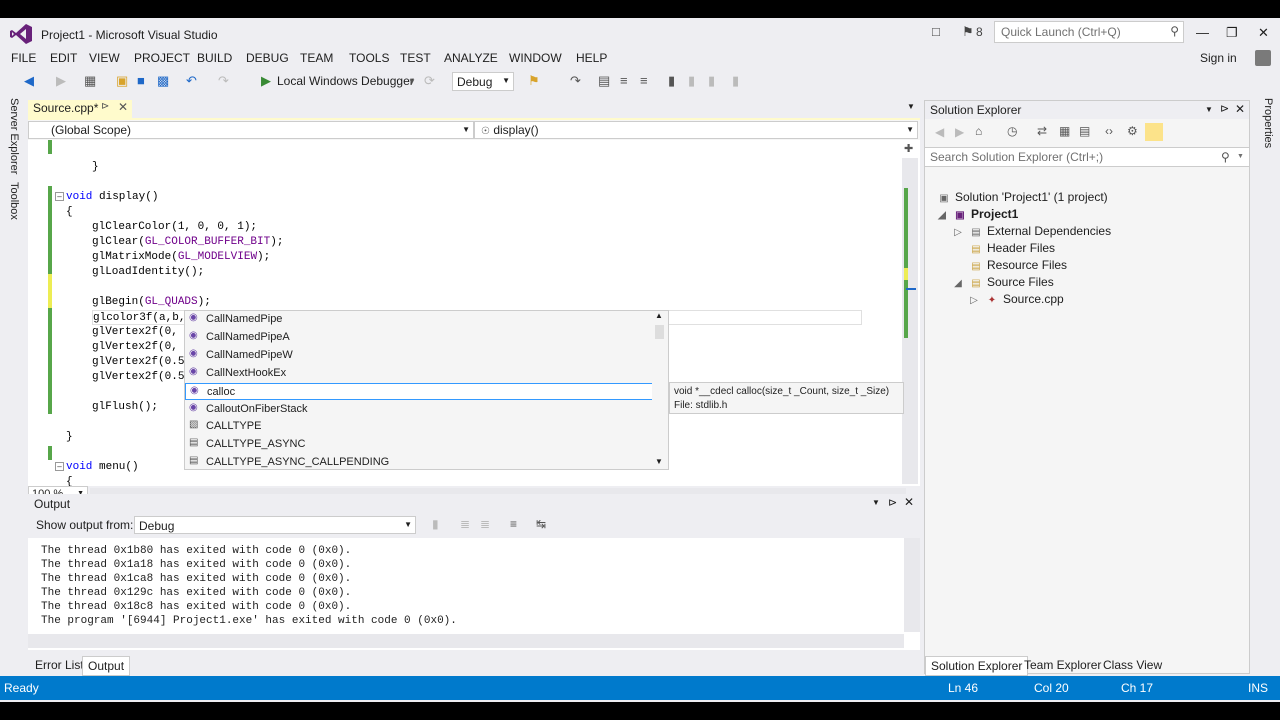 The width and height of the screenshot is (1280, 720). What do you see at coordinates (624, 80) in the screenshot?
I see `comment-icon: ≡` at bounding box center [624, 80].